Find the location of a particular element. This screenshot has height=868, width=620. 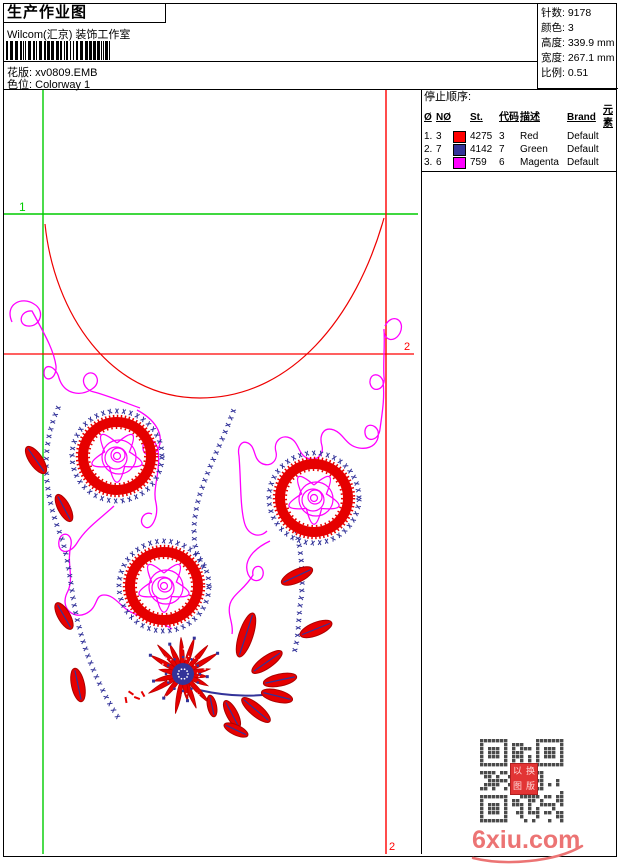

table-cell: 4275 is located at coordinates (484, 136).